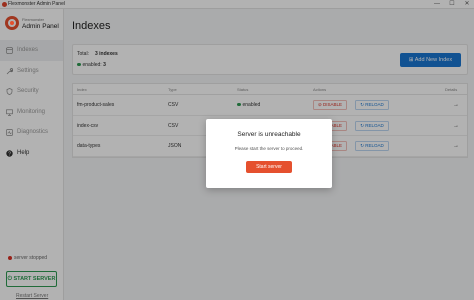 The image size is (474, 300). What do you see at coordinates (269, 148) in the screenshot?
I see `dialog-message: Please start the server to proceed.` at bounding box center [269, 148].